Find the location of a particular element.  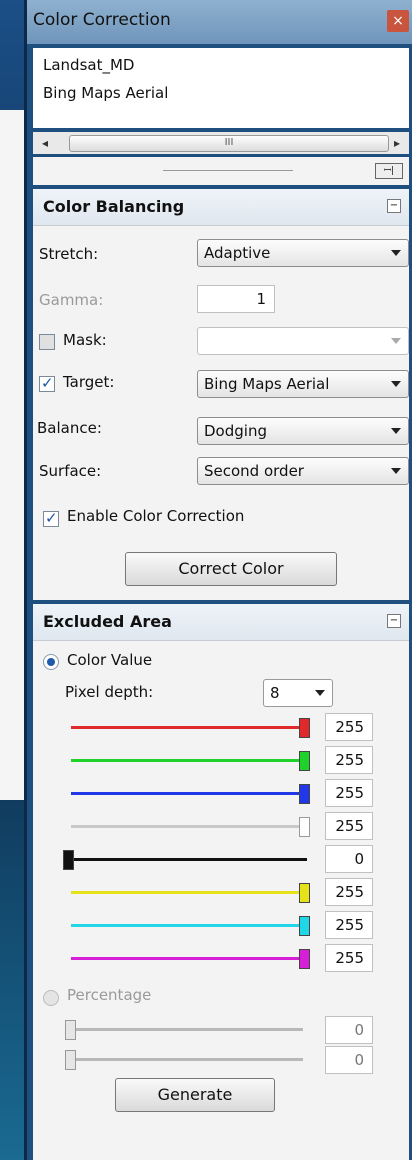

color-value-radio is located at coordinates (51, 662).